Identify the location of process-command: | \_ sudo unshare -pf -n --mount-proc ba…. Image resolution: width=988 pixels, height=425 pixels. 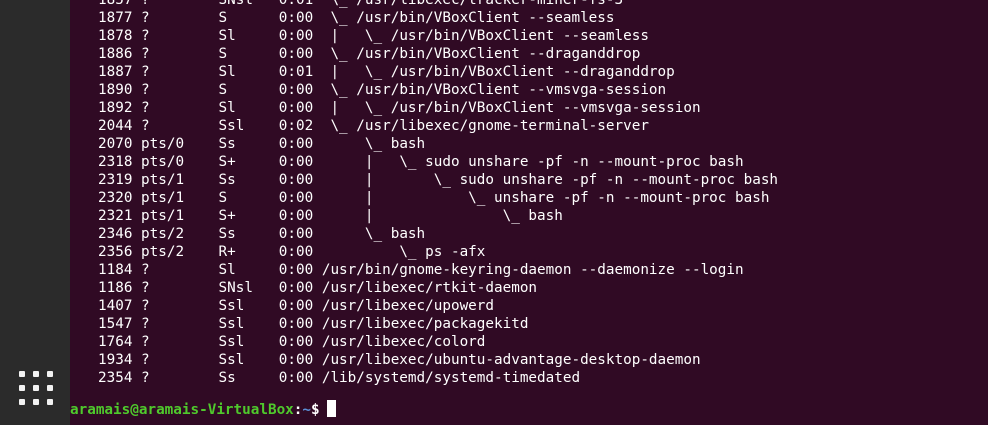
(554, 180).